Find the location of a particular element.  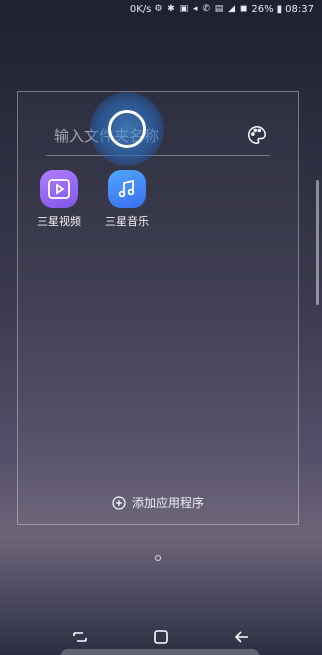

folder-name-row is located at coordinates (158, 134).